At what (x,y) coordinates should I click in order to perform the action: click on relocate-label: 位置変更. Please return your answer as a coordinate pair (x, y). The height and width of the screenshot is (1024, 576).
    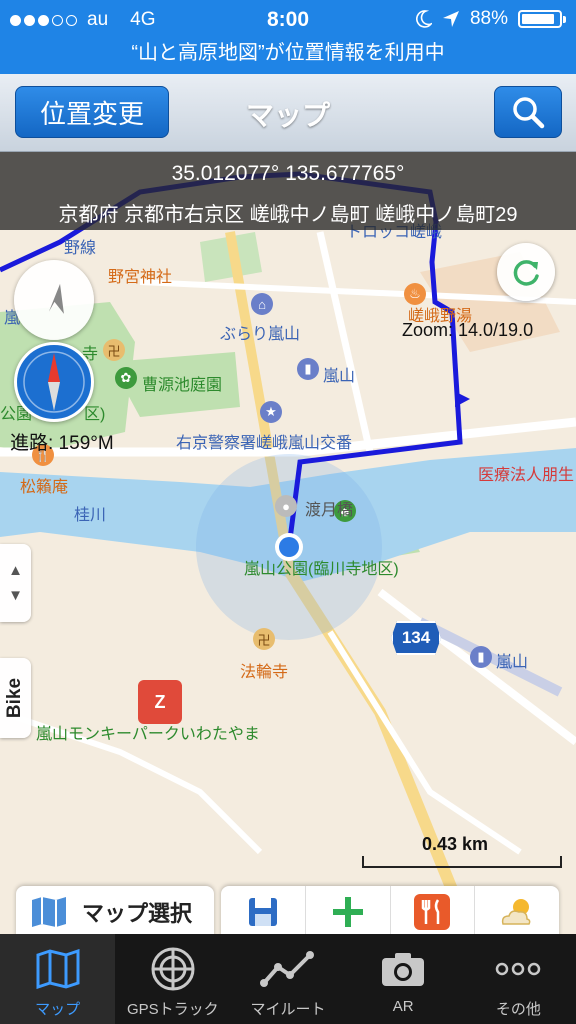
    Looking at the image, I should click on (91, 113).